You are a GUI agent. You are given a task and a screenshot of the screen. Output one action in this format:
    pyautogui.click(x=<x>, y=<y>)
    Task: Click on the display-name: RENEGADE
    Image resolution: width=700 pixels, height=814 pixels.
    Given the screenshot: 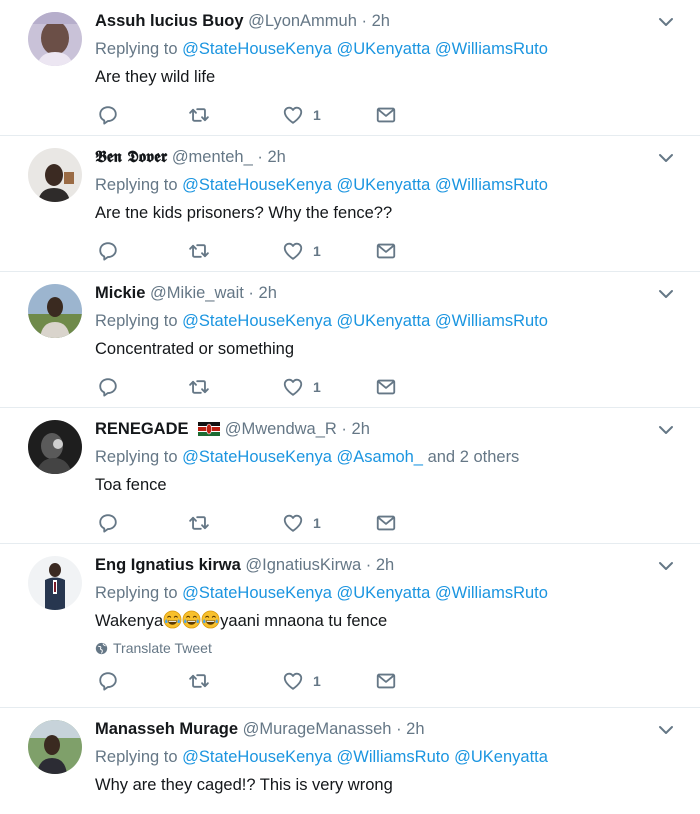 What is the action you would take?
    pyautogui.click(x=142, y=429)
    